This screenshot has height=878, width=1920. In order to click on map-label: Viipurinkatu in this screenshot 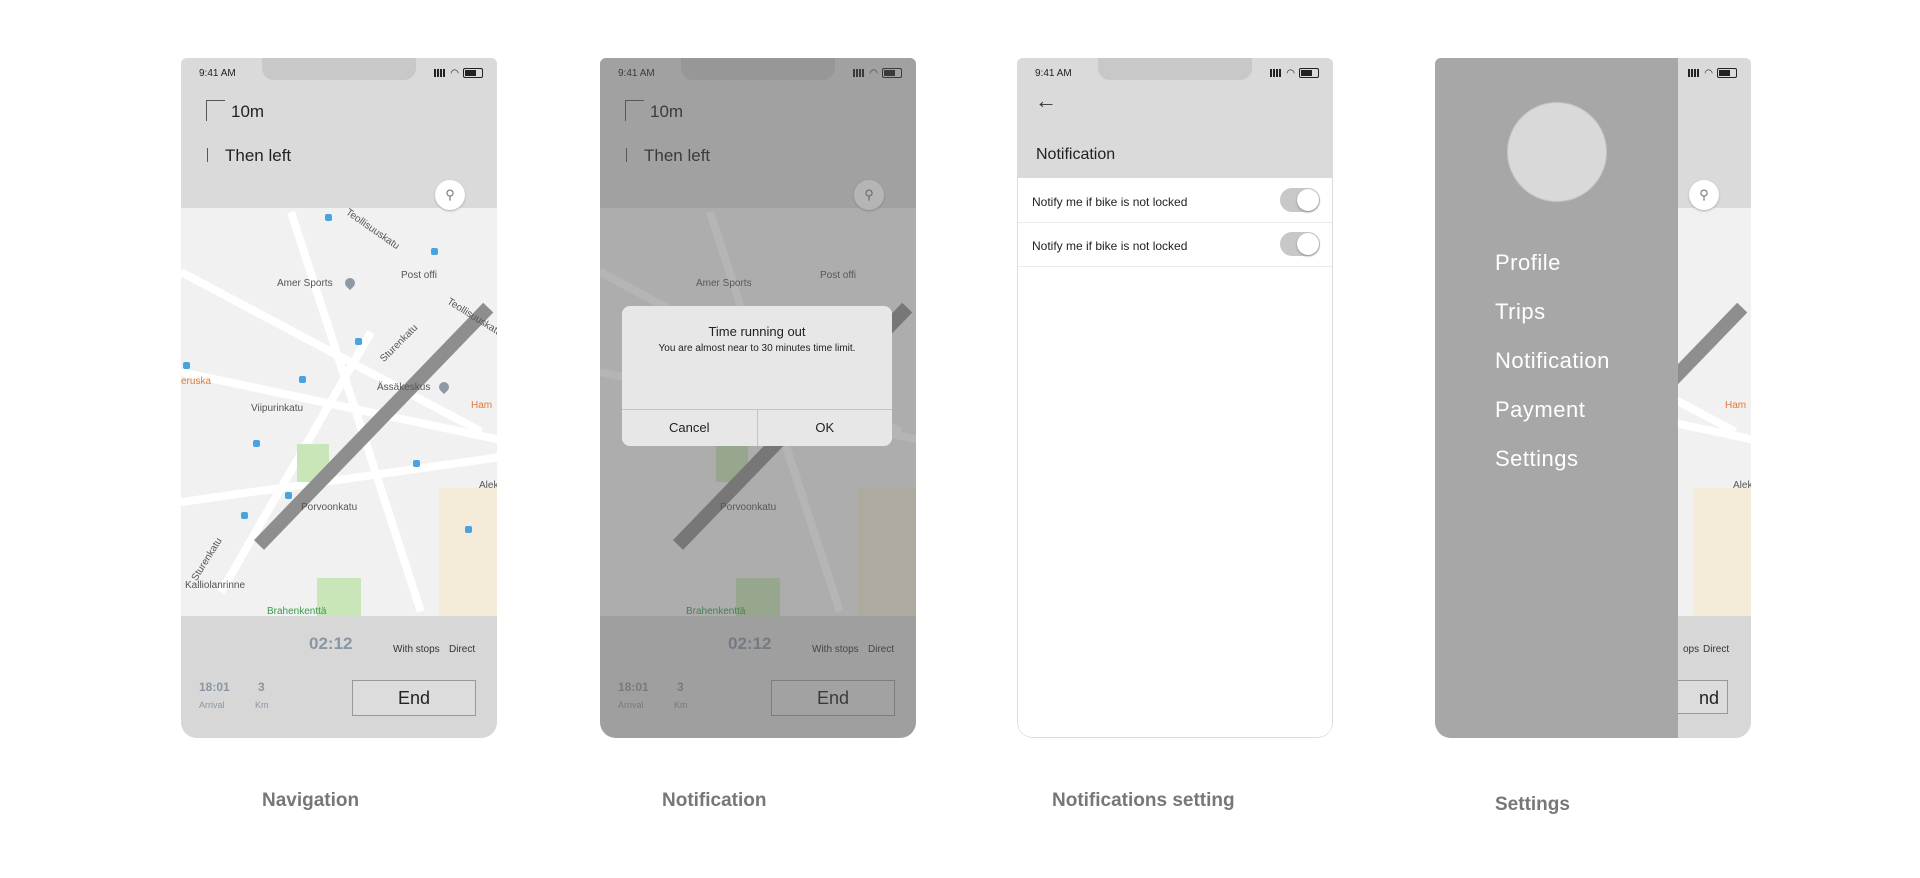, I will do `click(277, 408)`.